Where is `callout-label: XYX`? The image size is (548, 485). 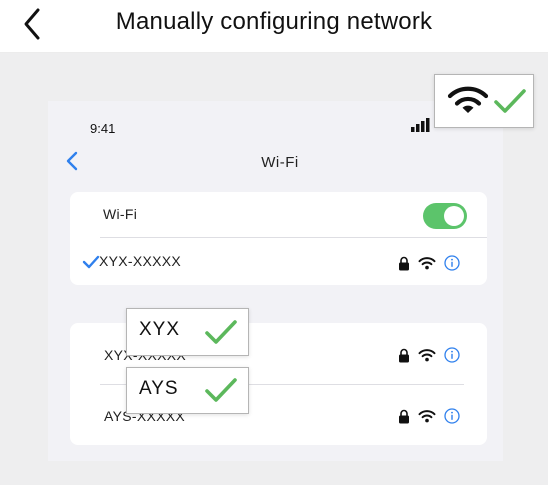 callout-label: XYX is located at coordinates (160, 329).